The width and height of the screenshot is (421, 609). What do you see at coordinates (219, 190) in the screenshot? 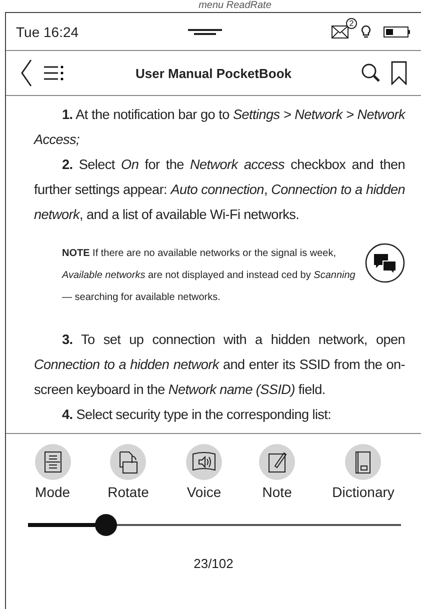
I see `instruction-paragraph: 2. Select On for the Network access checkbox and then further settings appear: Auto connection, Connection to a hidden network, and a list of available Wi-Fi networks.` at bounding box center [219, 190].